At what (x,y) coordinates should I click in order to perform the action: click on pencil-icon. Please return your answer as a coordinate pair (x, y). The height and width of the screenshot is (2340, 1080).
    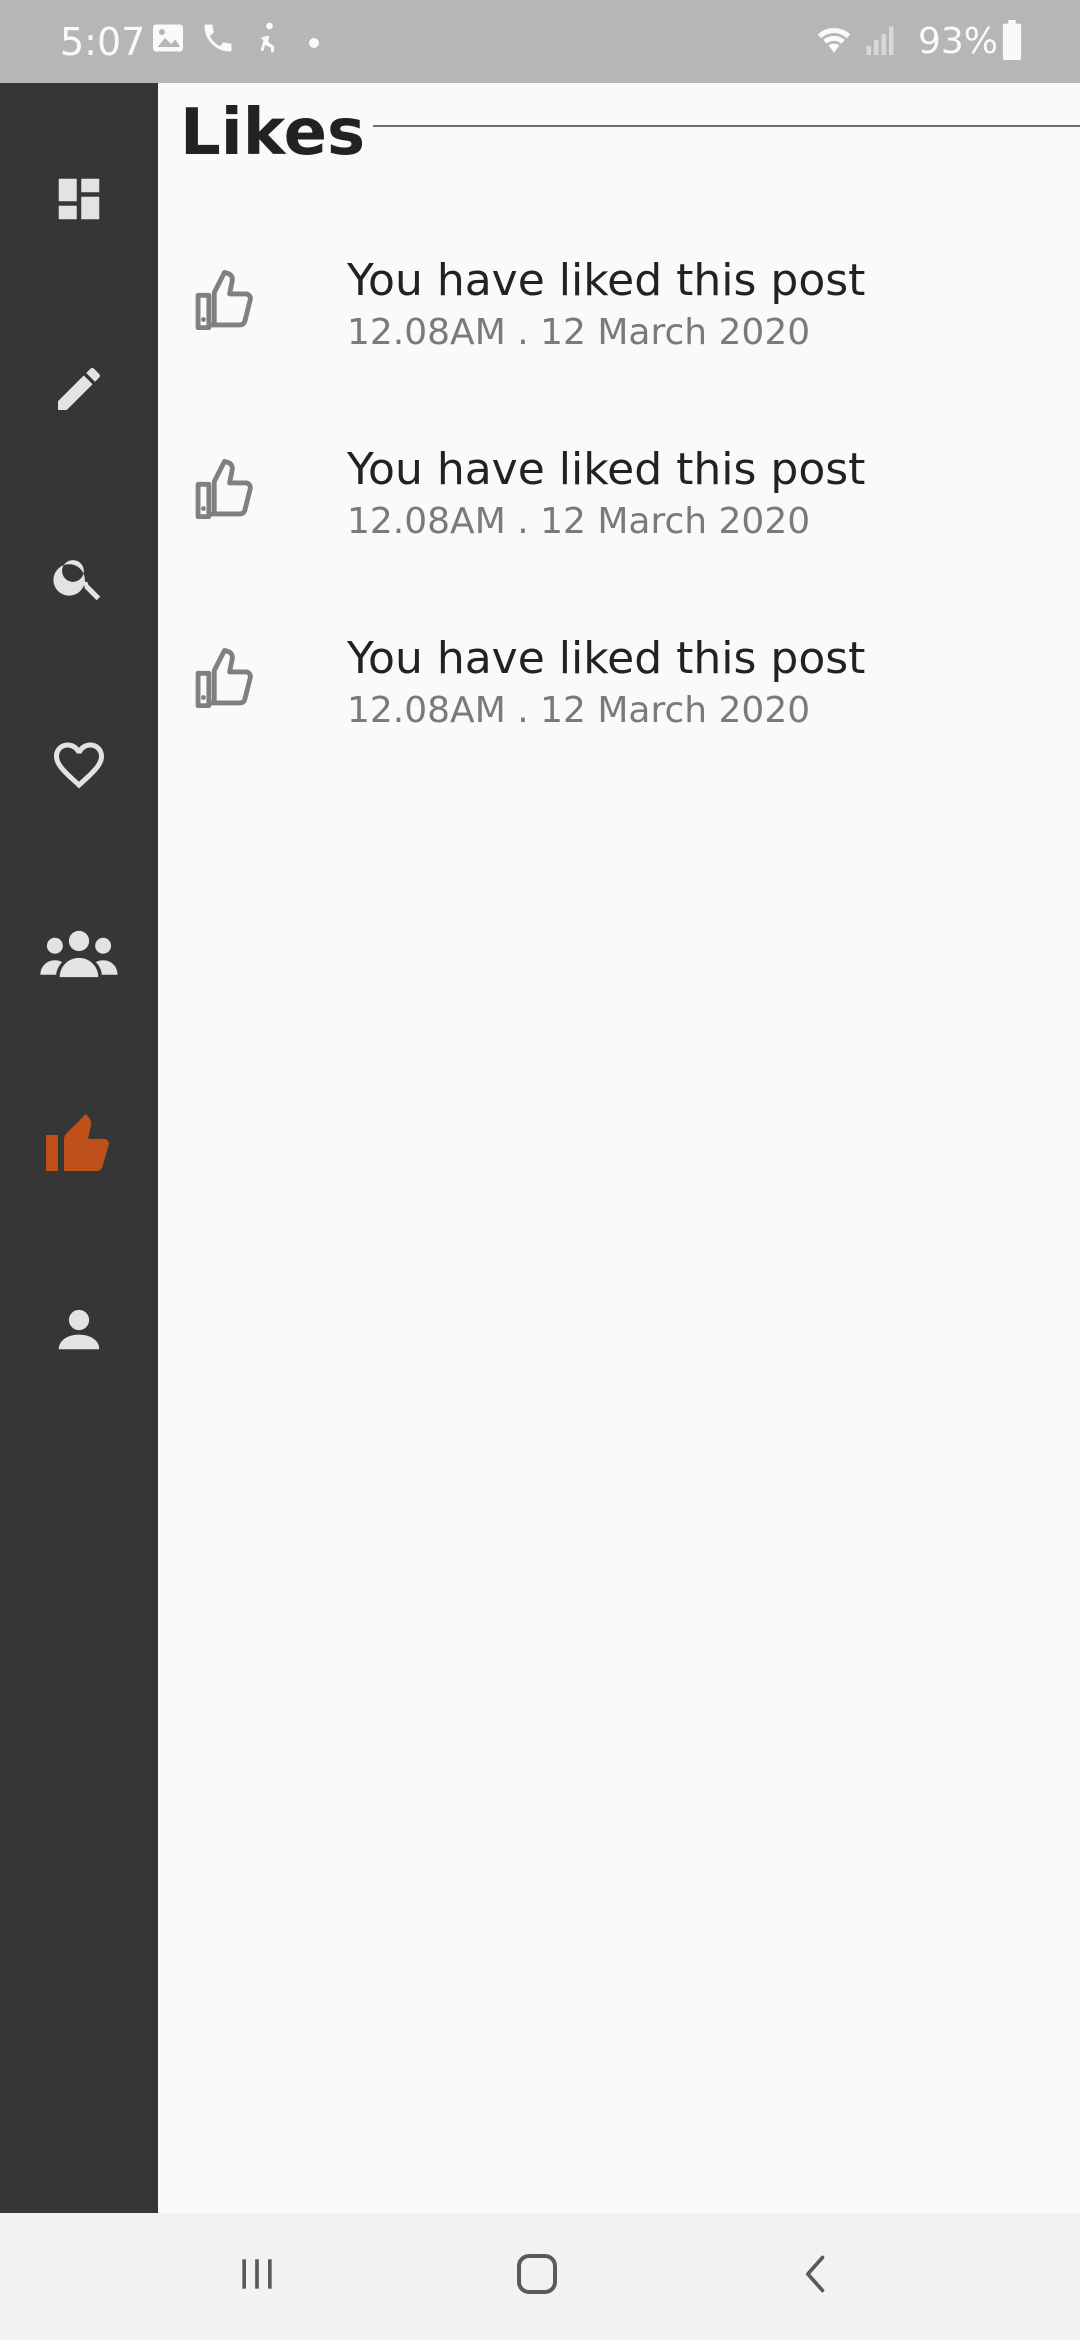
    Looking at the image, I should click on (79, 389).